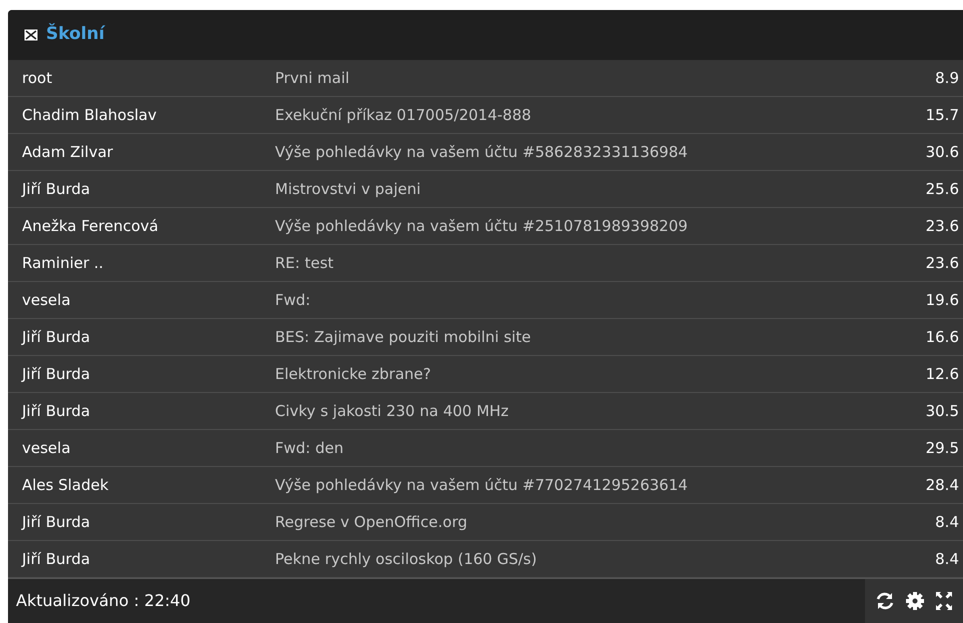 This screenshot has height=623, width=963. What do you see at coordinates (102, 601) in the screenshot?
I see `updated-time: Aktualizováno : 22:40` at bounding box center [102, 601].